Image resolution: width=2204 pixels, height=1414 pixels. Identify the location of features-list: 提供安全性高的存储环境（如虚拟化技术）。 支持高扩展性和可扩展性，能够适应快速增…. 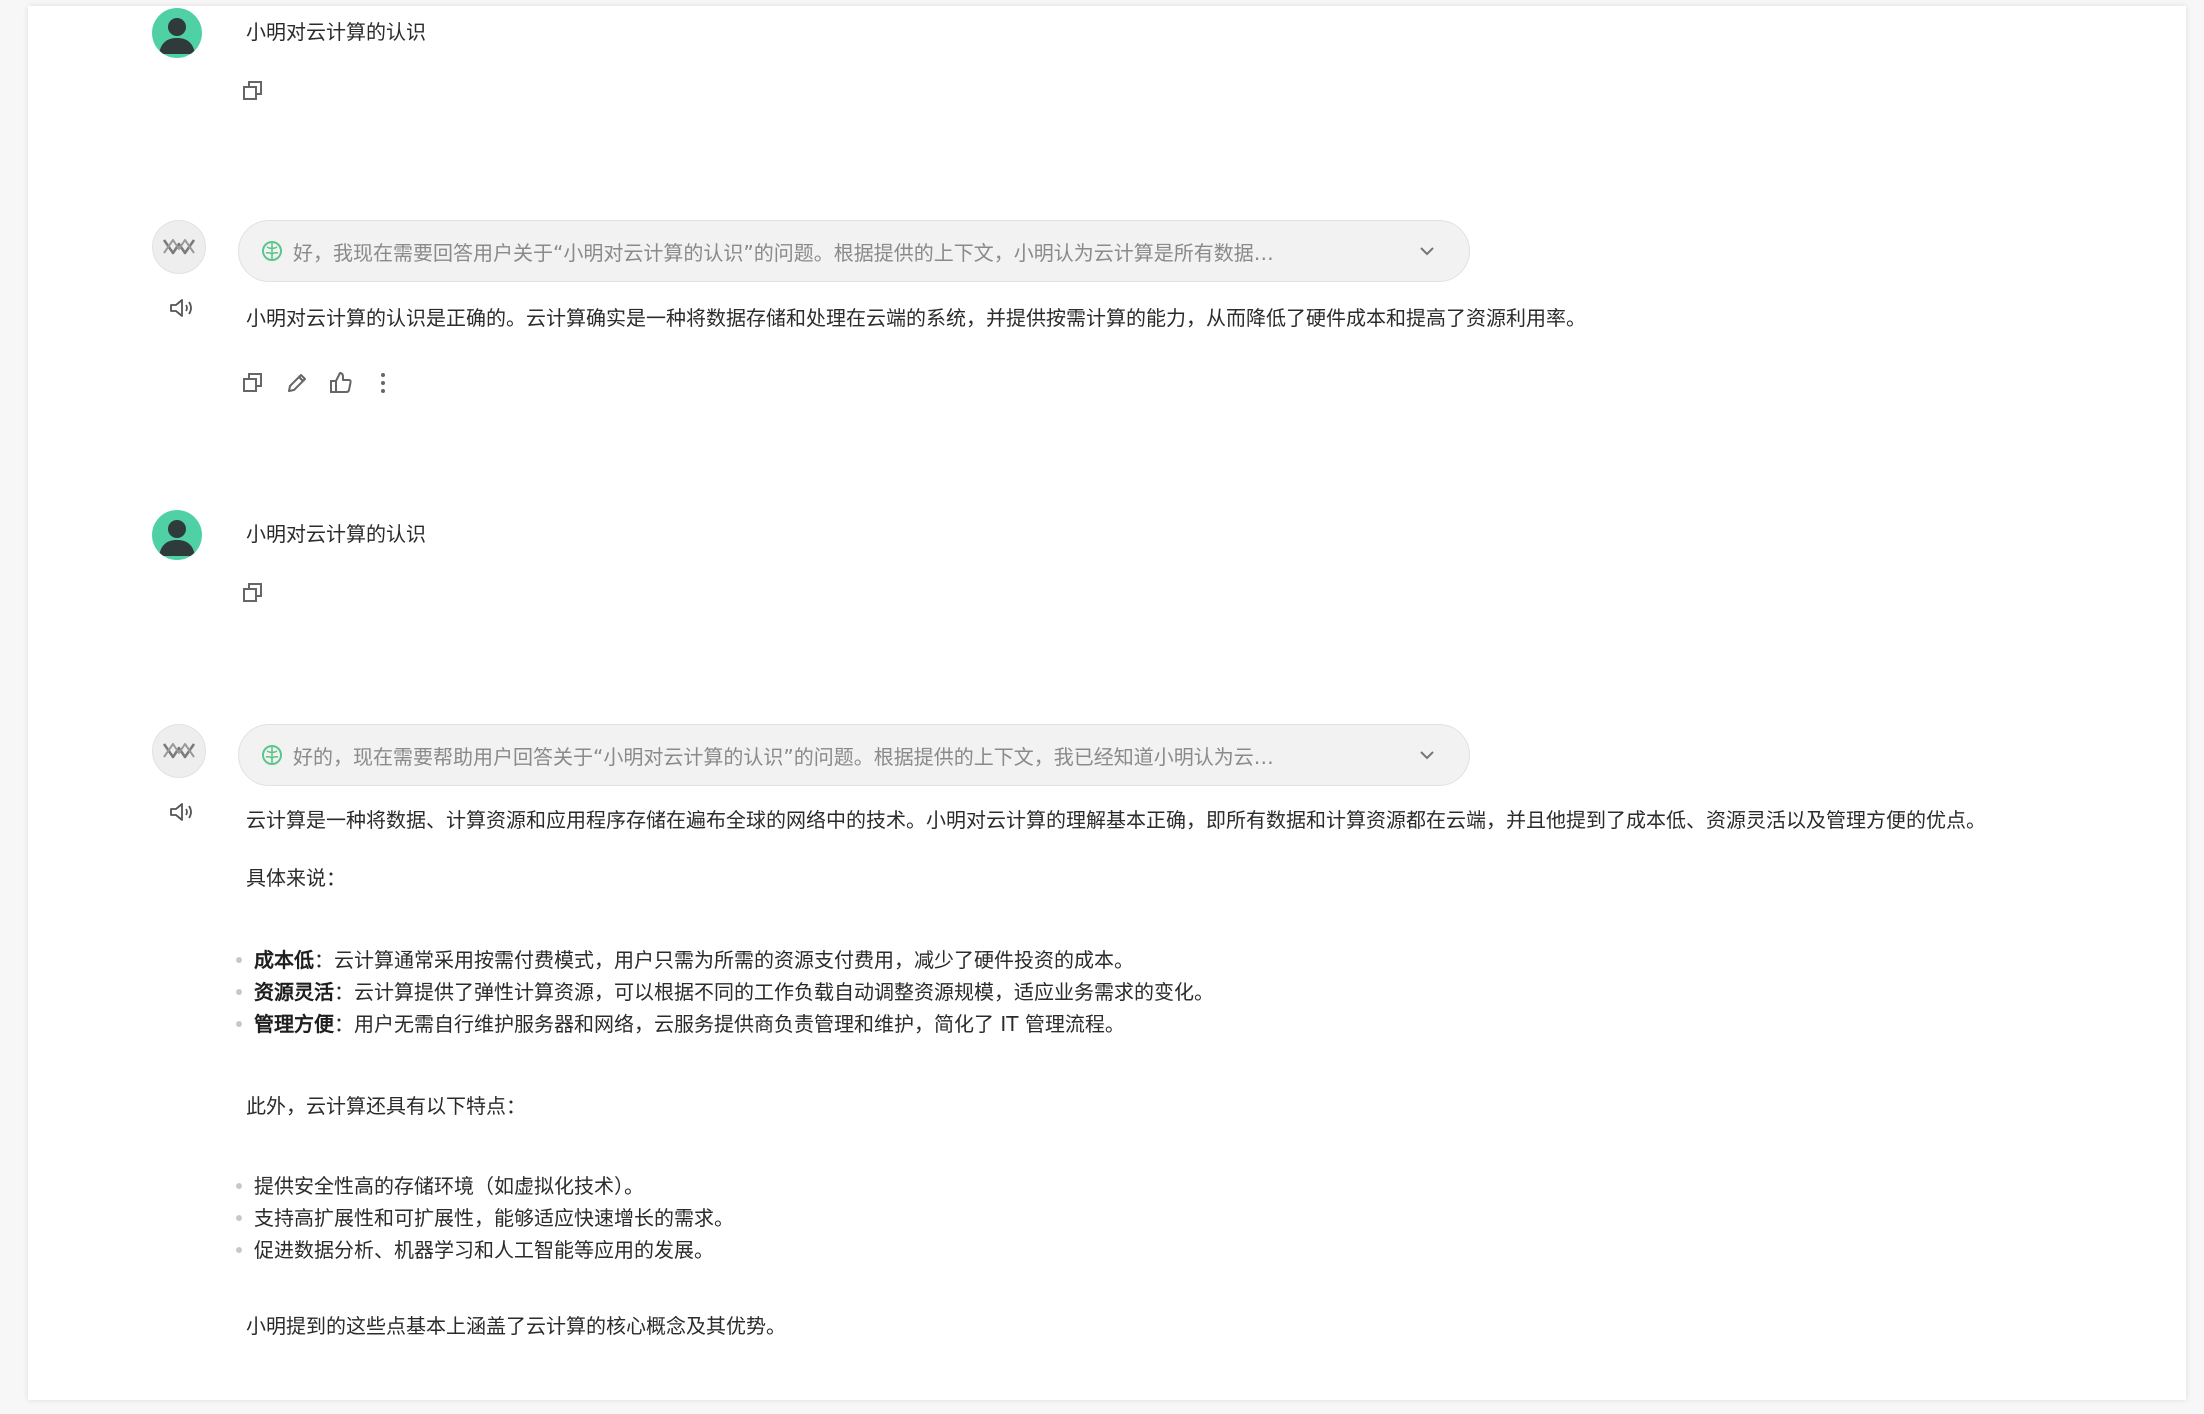
(485, 1218).